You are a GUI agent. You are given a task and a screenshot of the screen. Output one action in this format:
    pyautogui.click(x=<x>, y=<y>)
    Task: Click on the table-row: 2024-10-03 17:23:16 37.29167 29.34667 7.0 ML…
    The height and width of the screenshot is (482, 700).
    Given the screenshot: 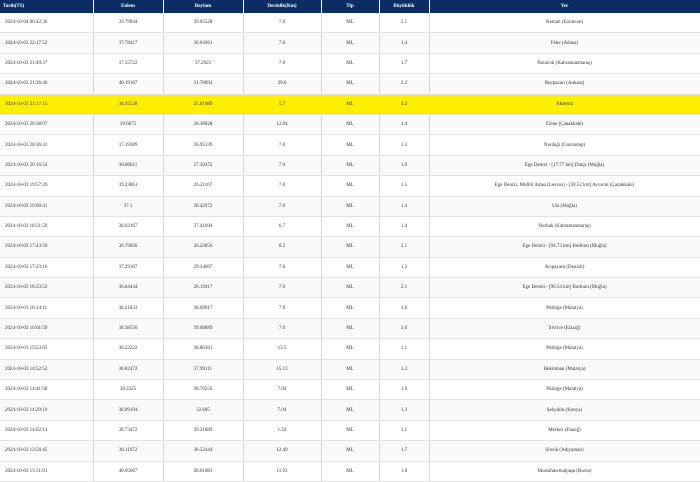 What is the action you would take?
    pyautogui.click(x=350, y=268)
    